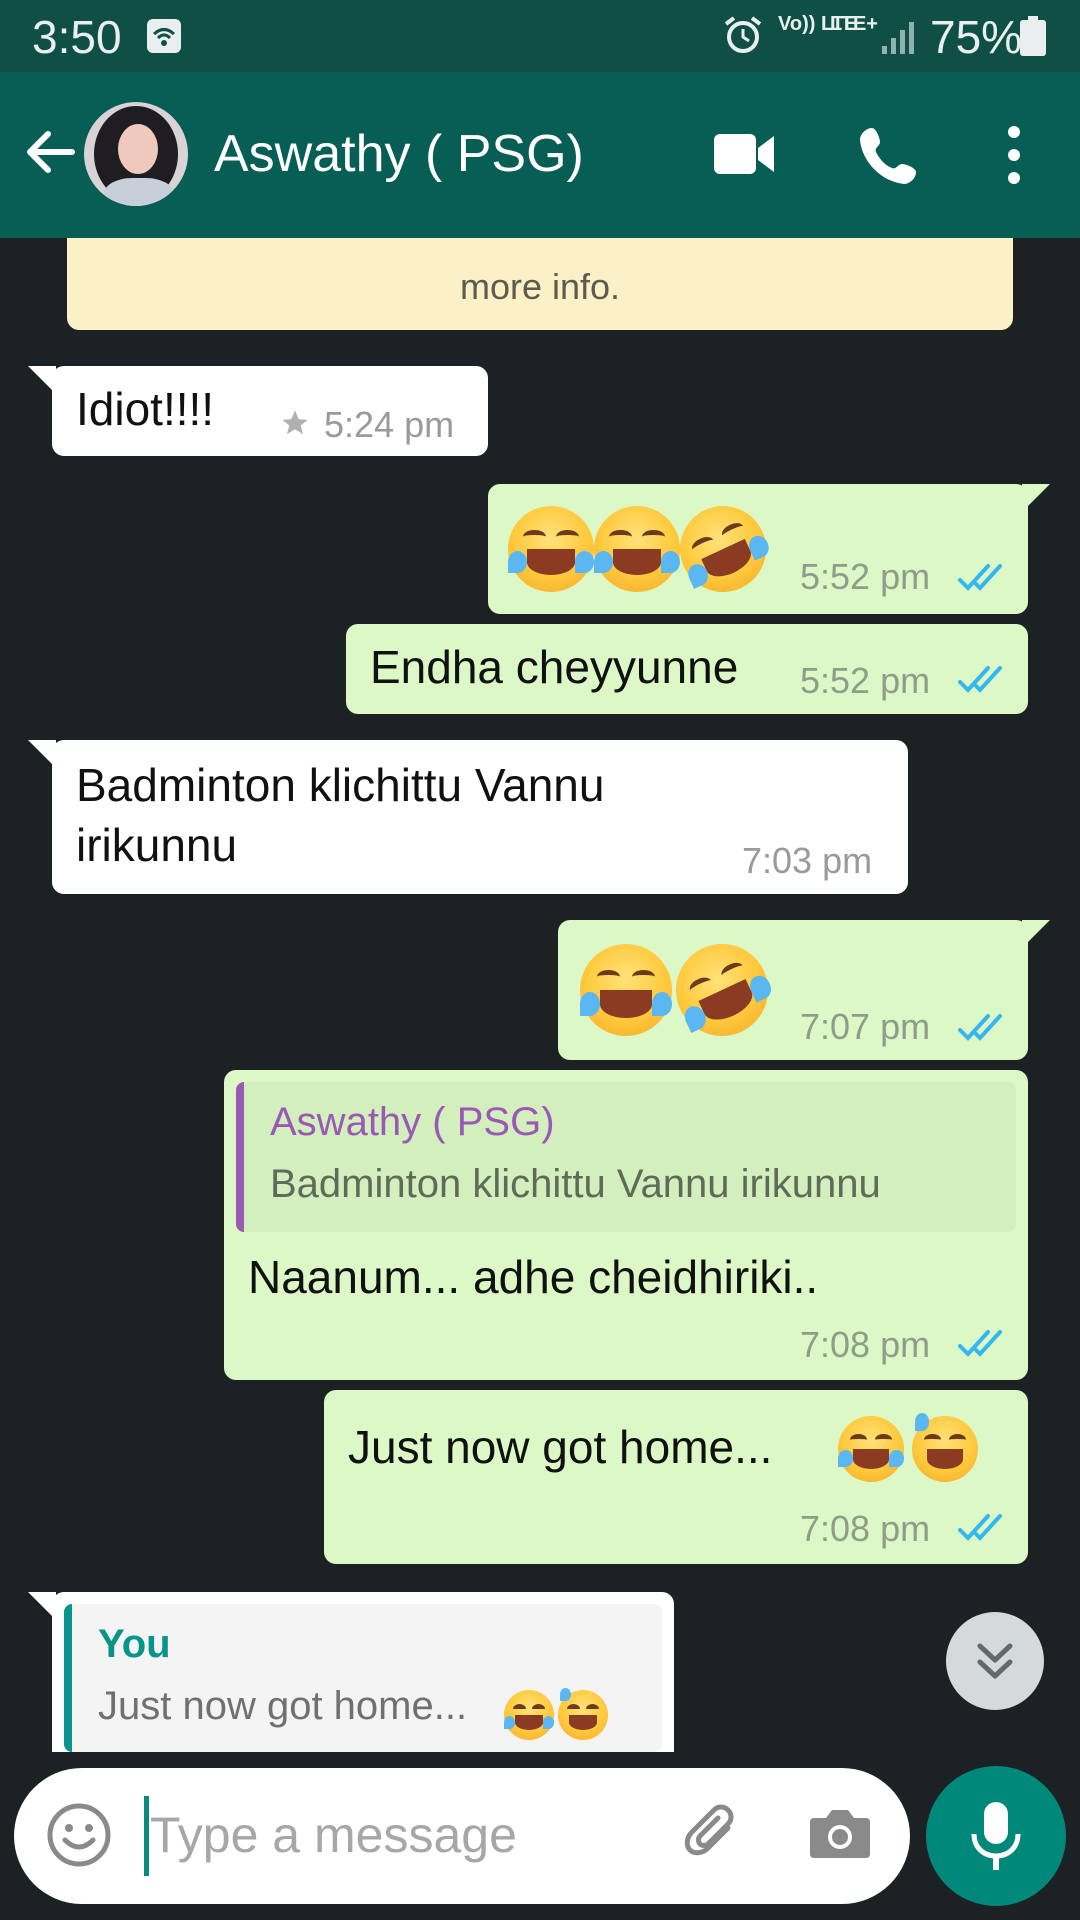 The width and height of the screenshot is (1080, 1920). What do you see at coordinates (840, 1832) in the screenshot?
I see `camera-icon` at bounding box center [840, 1832].